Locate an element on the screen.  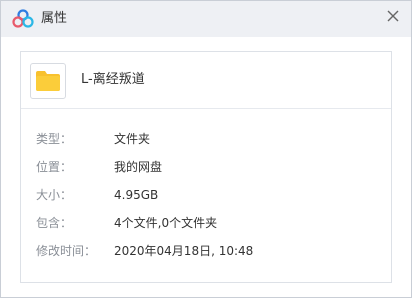
property-label: 修改时间： is located at coordinates (66, 251).